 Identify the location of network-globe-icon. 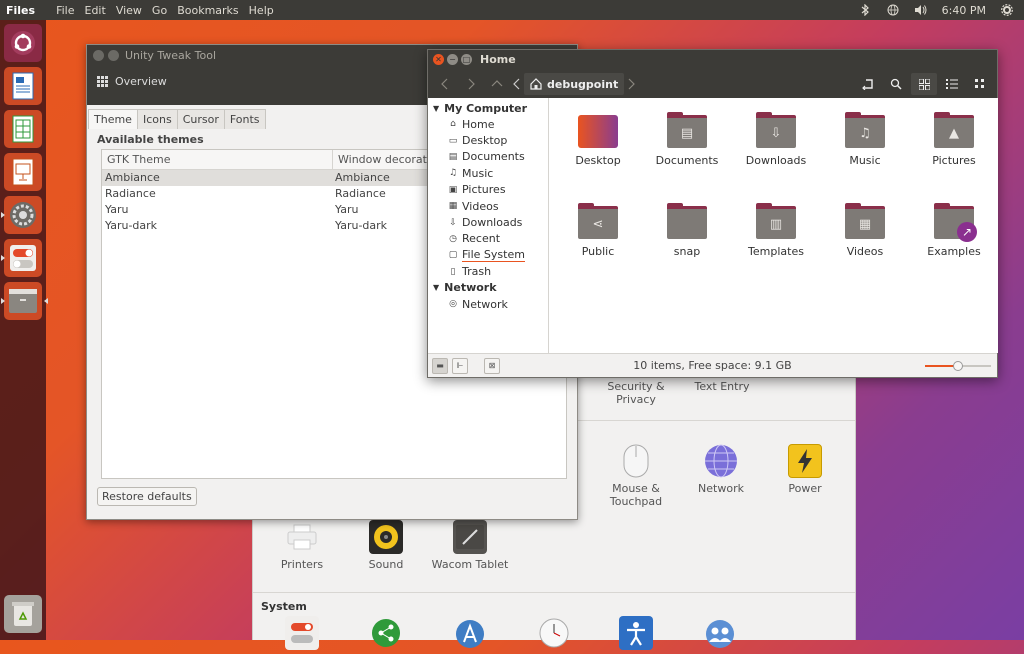
(893, 10).